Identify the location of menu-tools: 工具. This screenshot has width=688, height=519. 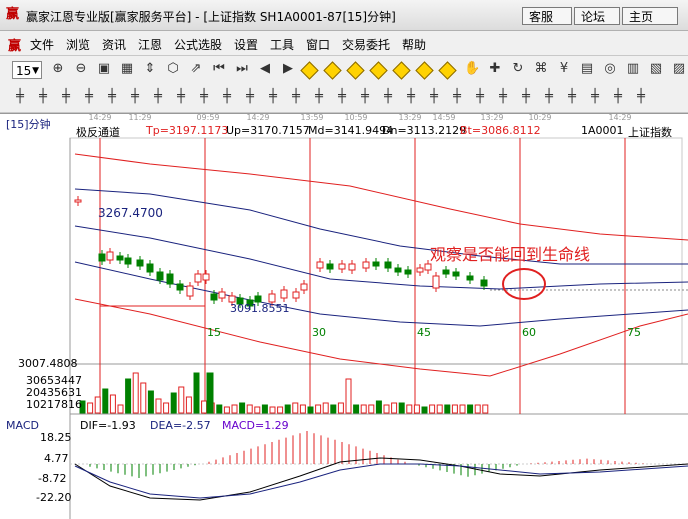
(282, 44).